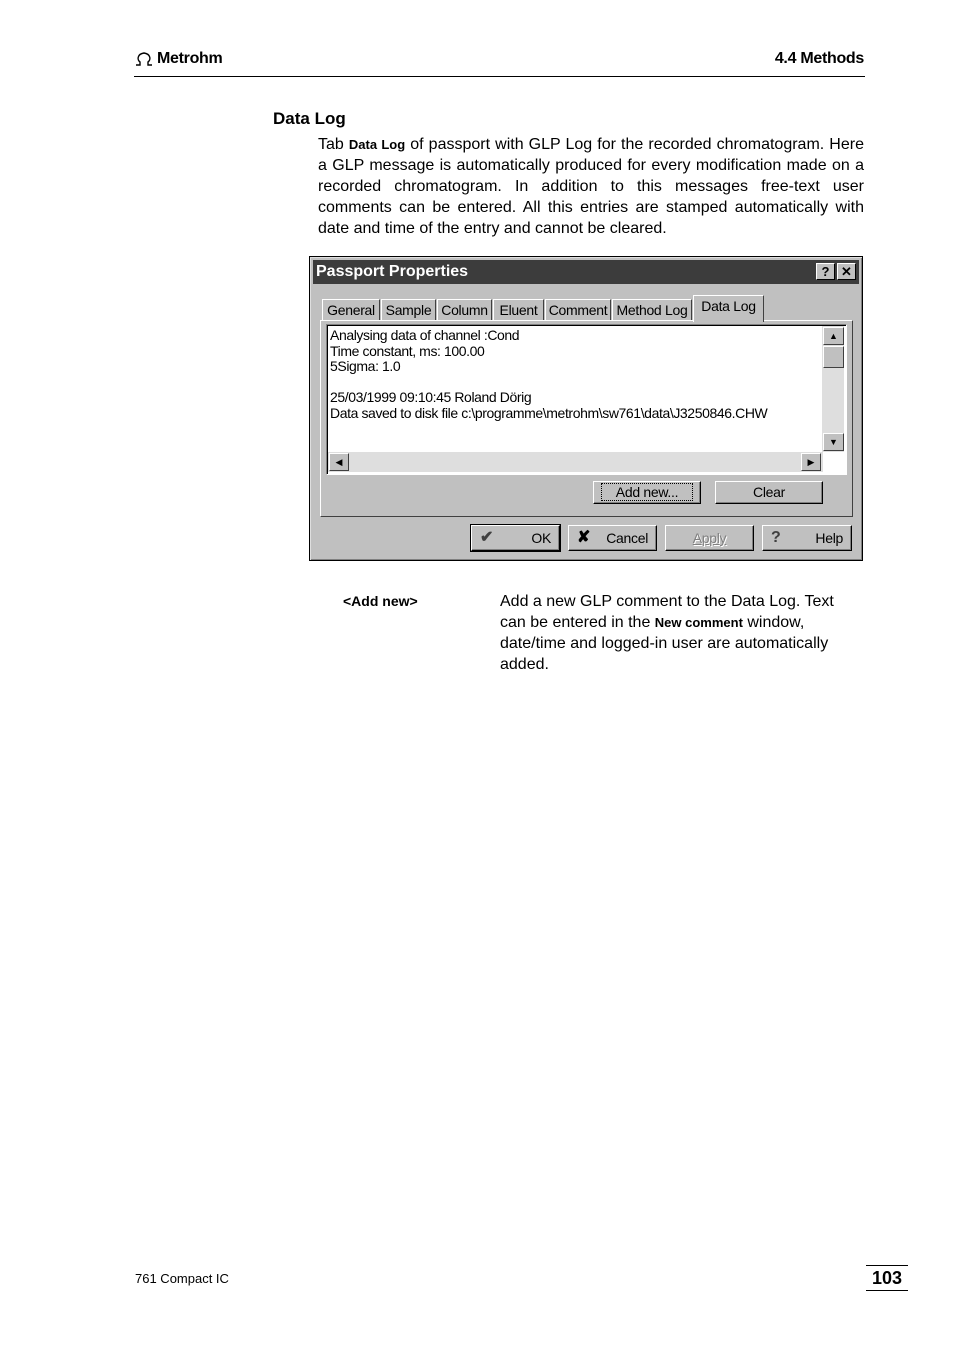 The image size is (954, 1351). I want to click on metrohm-logo-icon, so click(144, 59).